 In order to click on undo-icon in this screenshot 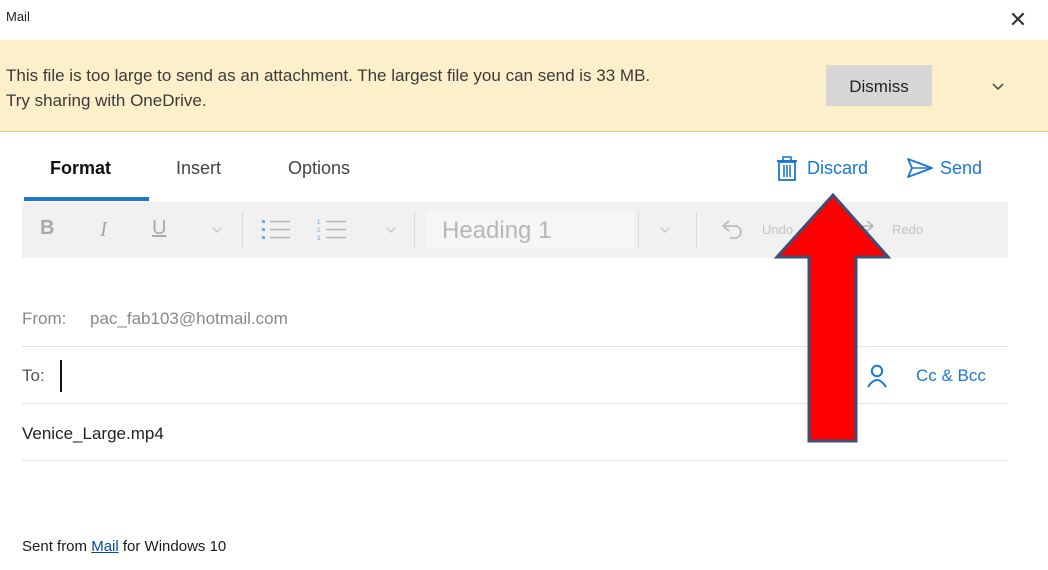, I will do `click(731, 229)`.